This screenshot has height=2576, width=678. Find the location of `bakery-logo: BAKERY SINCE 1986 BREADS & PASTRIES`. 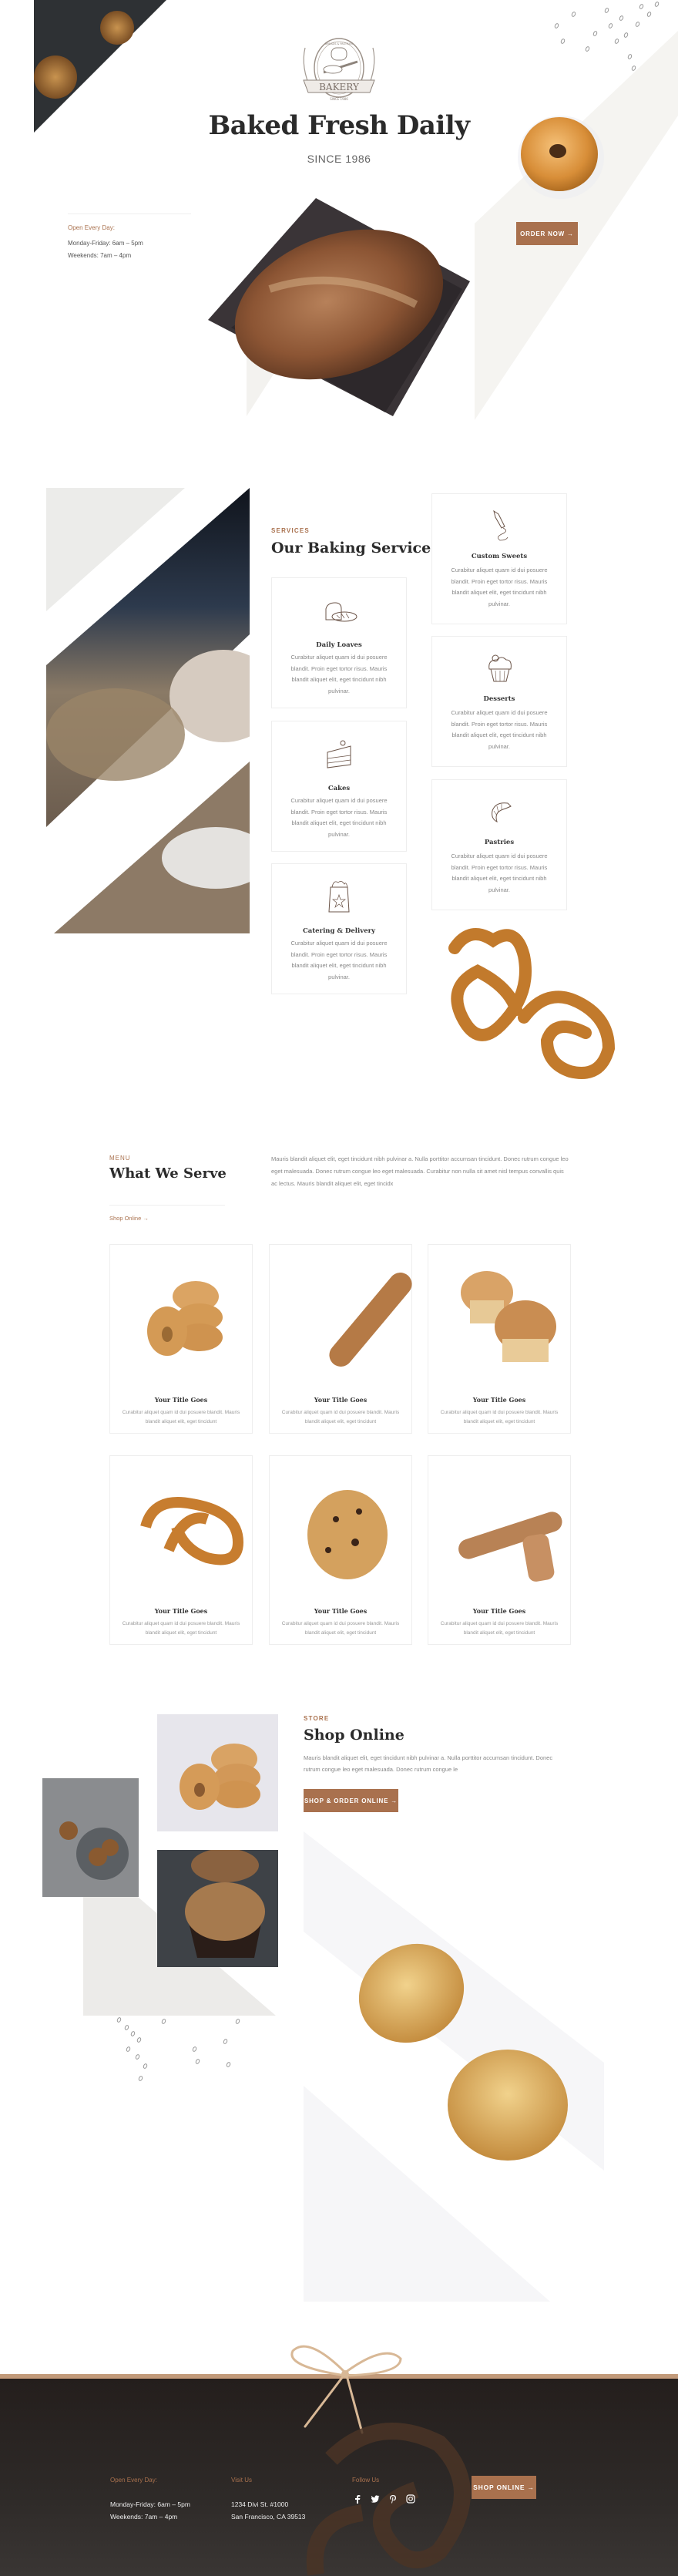

bakery-logo: BAKERY SINCE 1986 BREADS & PASTRIES is located at coordinates (339, 69).